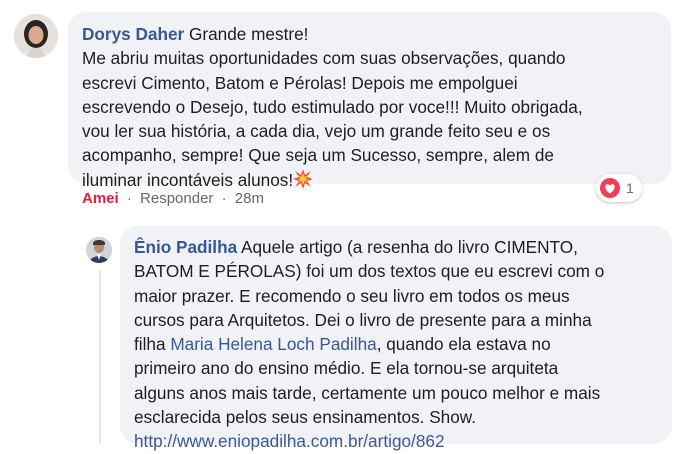  I want to click on comment-last-line: iluminar incontáveis alunos!, so click(369, 180).